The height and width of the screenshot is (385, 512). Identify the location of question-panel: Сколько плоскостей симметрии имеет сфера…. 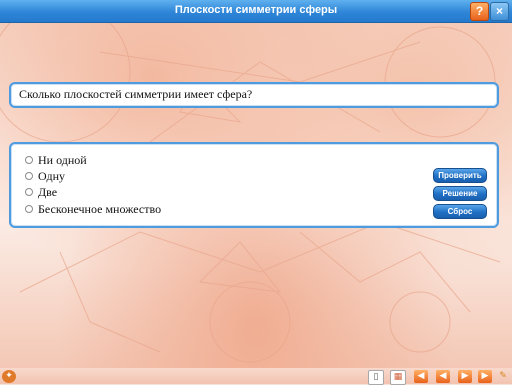
(254, 95).